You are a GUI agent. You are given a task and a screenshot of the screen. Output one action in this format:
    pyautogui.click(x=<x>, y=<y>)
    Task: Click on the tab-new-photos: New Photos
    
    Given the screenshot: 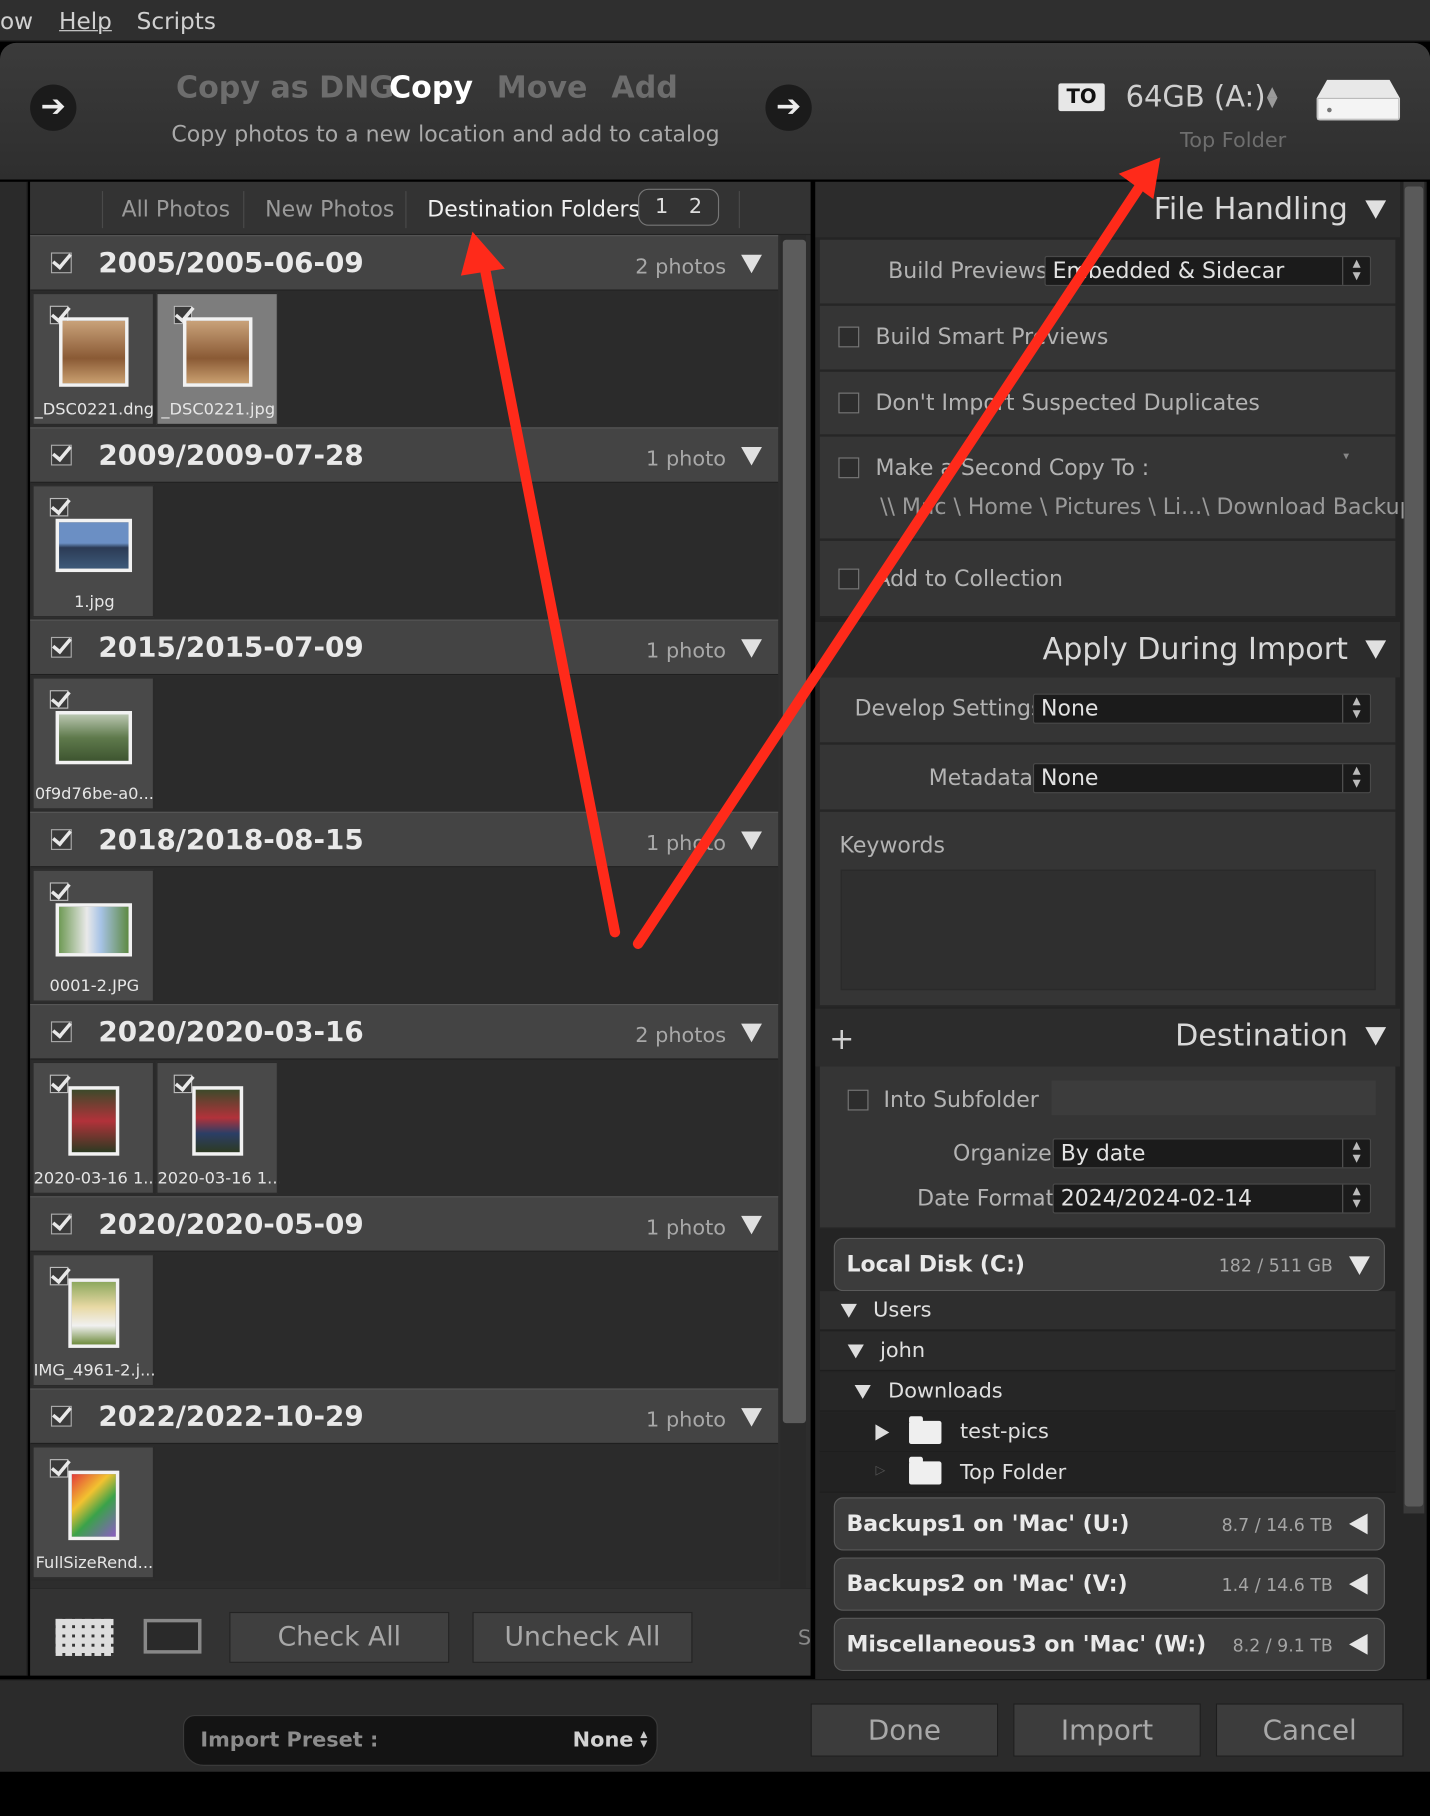 What is the action you would take?
    pyautogui.click(x=329, y=209)
    